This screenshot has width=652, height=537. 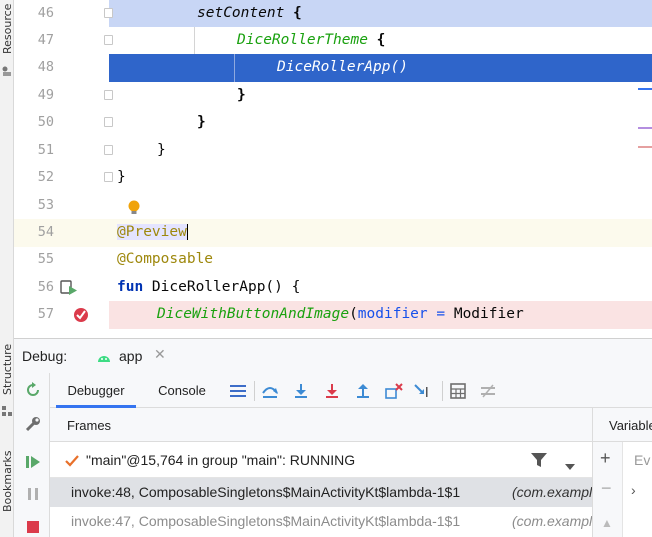 I want to click on stop-icon, so click(x=33, y=527).